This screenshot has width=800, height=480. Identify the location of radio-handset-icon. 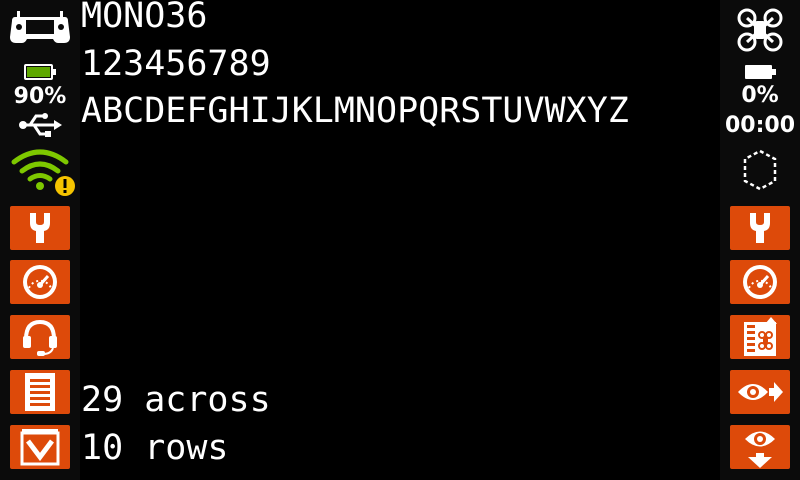
(40, 28).